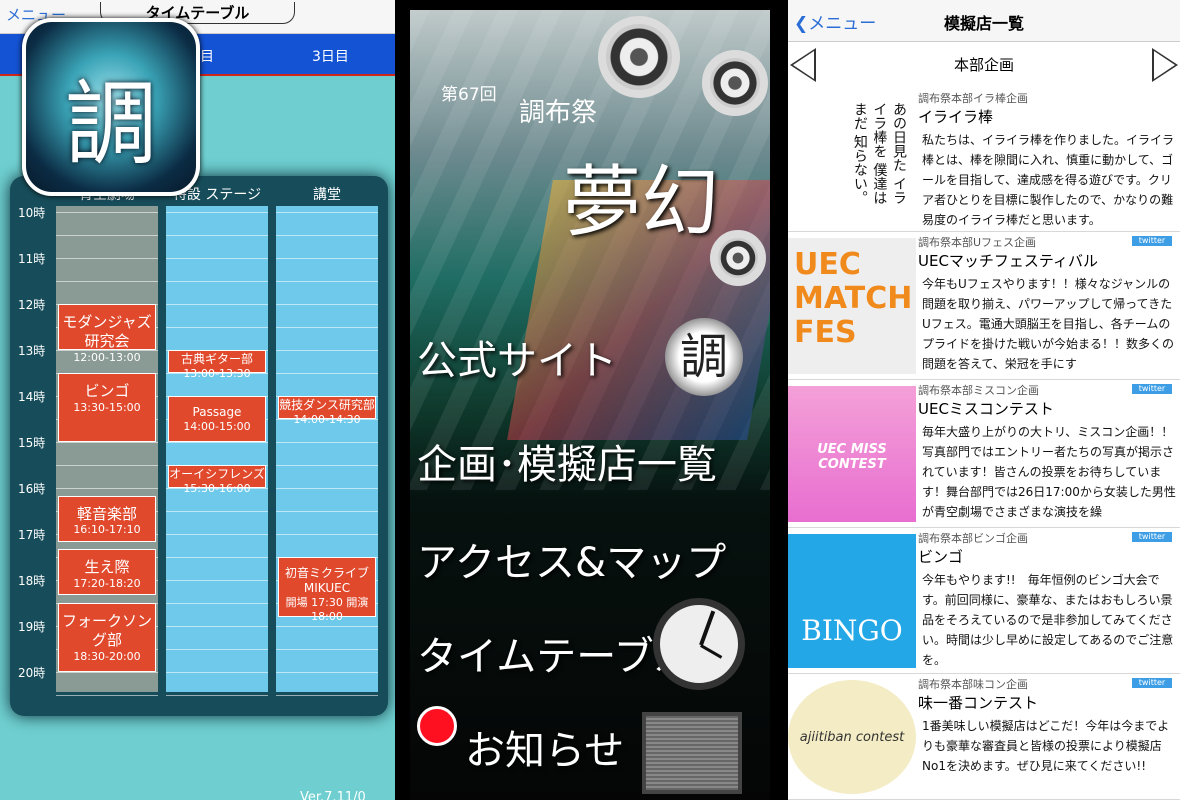 The width and height of the screenshot is (1180, 800). What do you see at coordinates (1008, 261) in the screenshot?
I see `stall-title: UECマッチフェスティバル` at bounding box center [1008, 261].